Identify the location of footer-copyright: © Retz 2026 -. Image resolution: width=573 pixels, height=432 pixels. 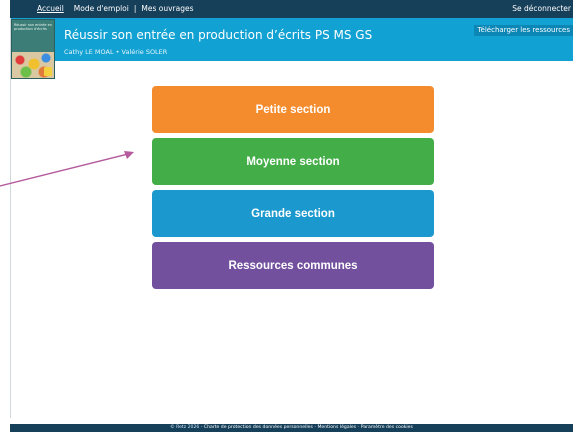
(186, 427).